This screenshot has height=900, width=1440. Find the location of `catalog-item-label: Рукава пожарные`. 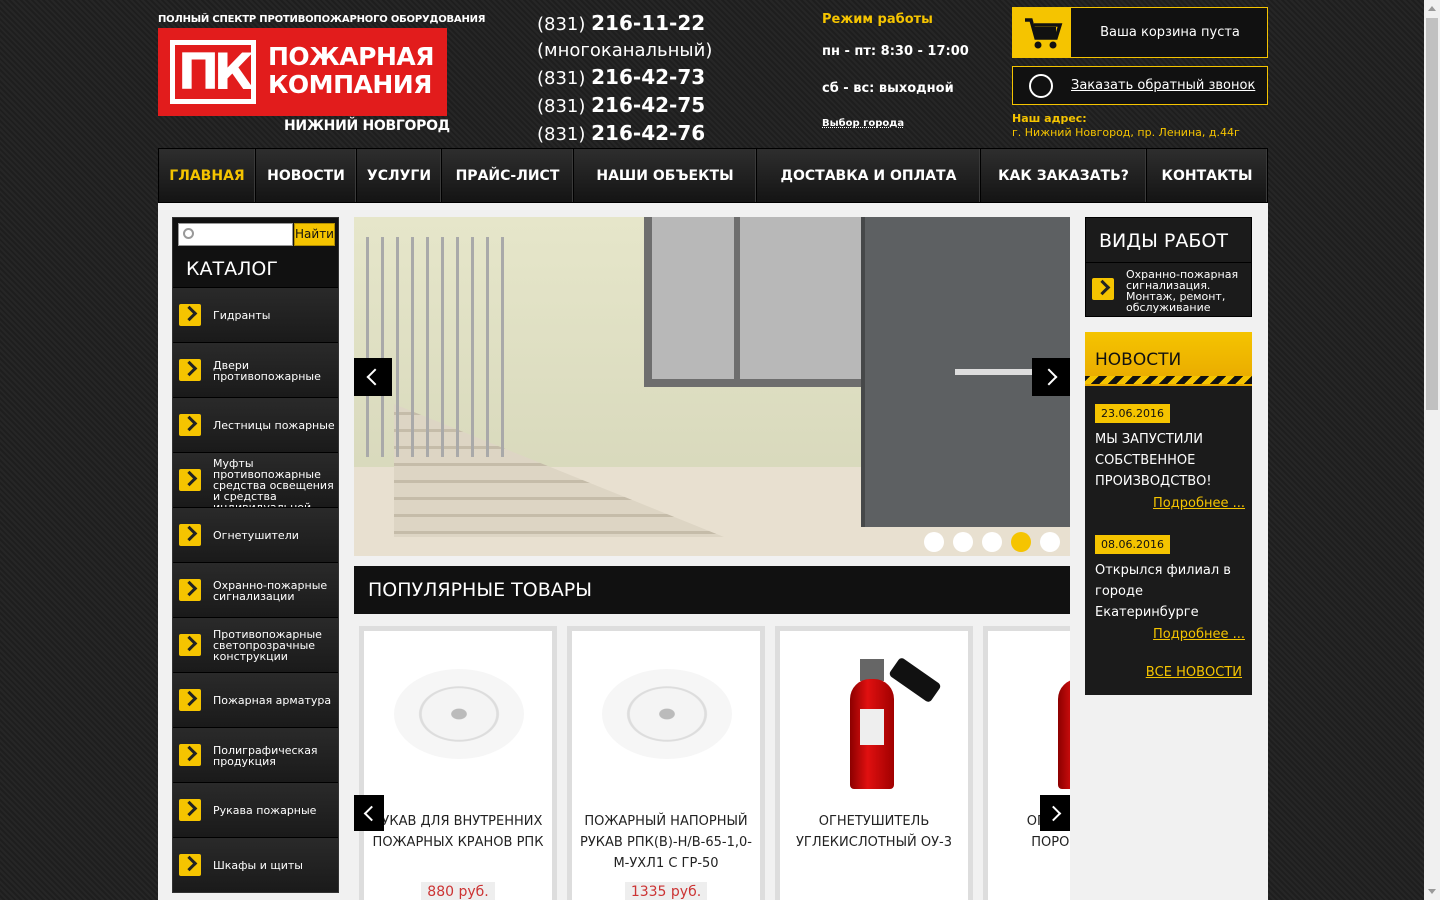

catalog-item-label: Рукава пожарные is located at coordinates (265, 810).